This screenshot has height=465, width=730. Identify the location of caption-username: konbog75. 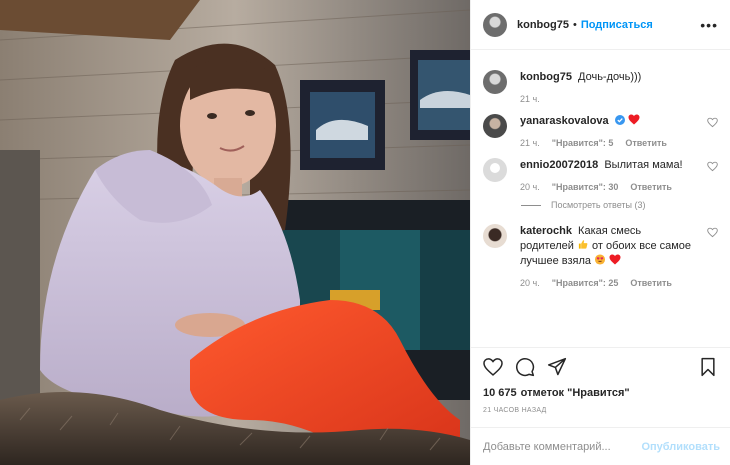
(546, 77).